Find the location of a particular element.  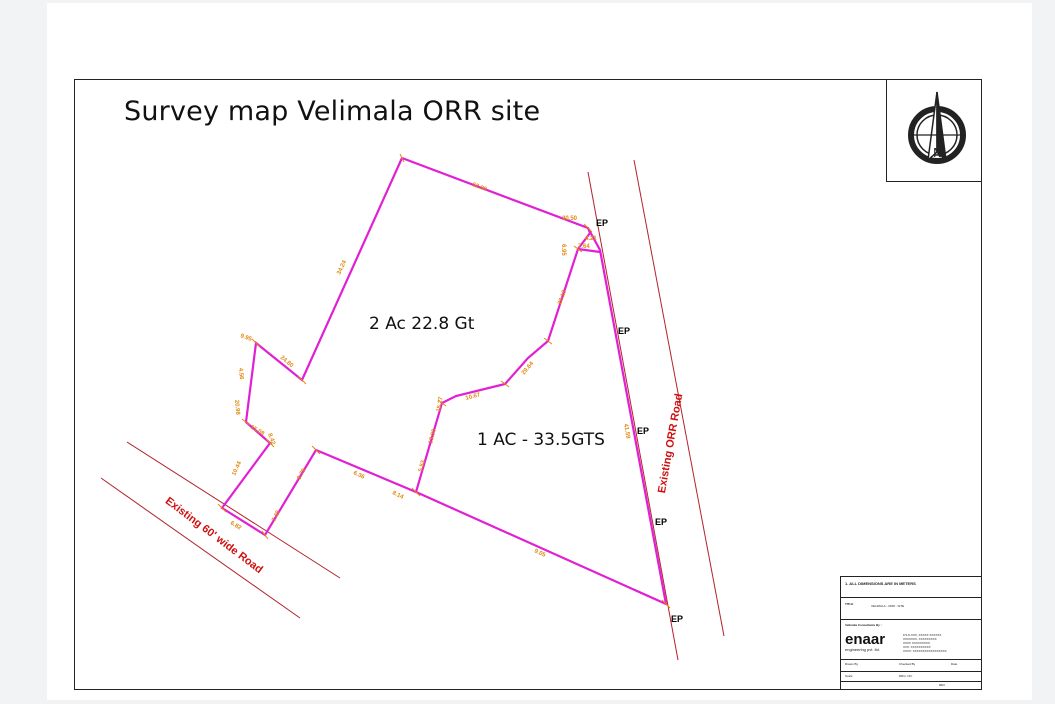

prepared-by-label: Velimala Consultants By : is located at coordinates (863, 625).